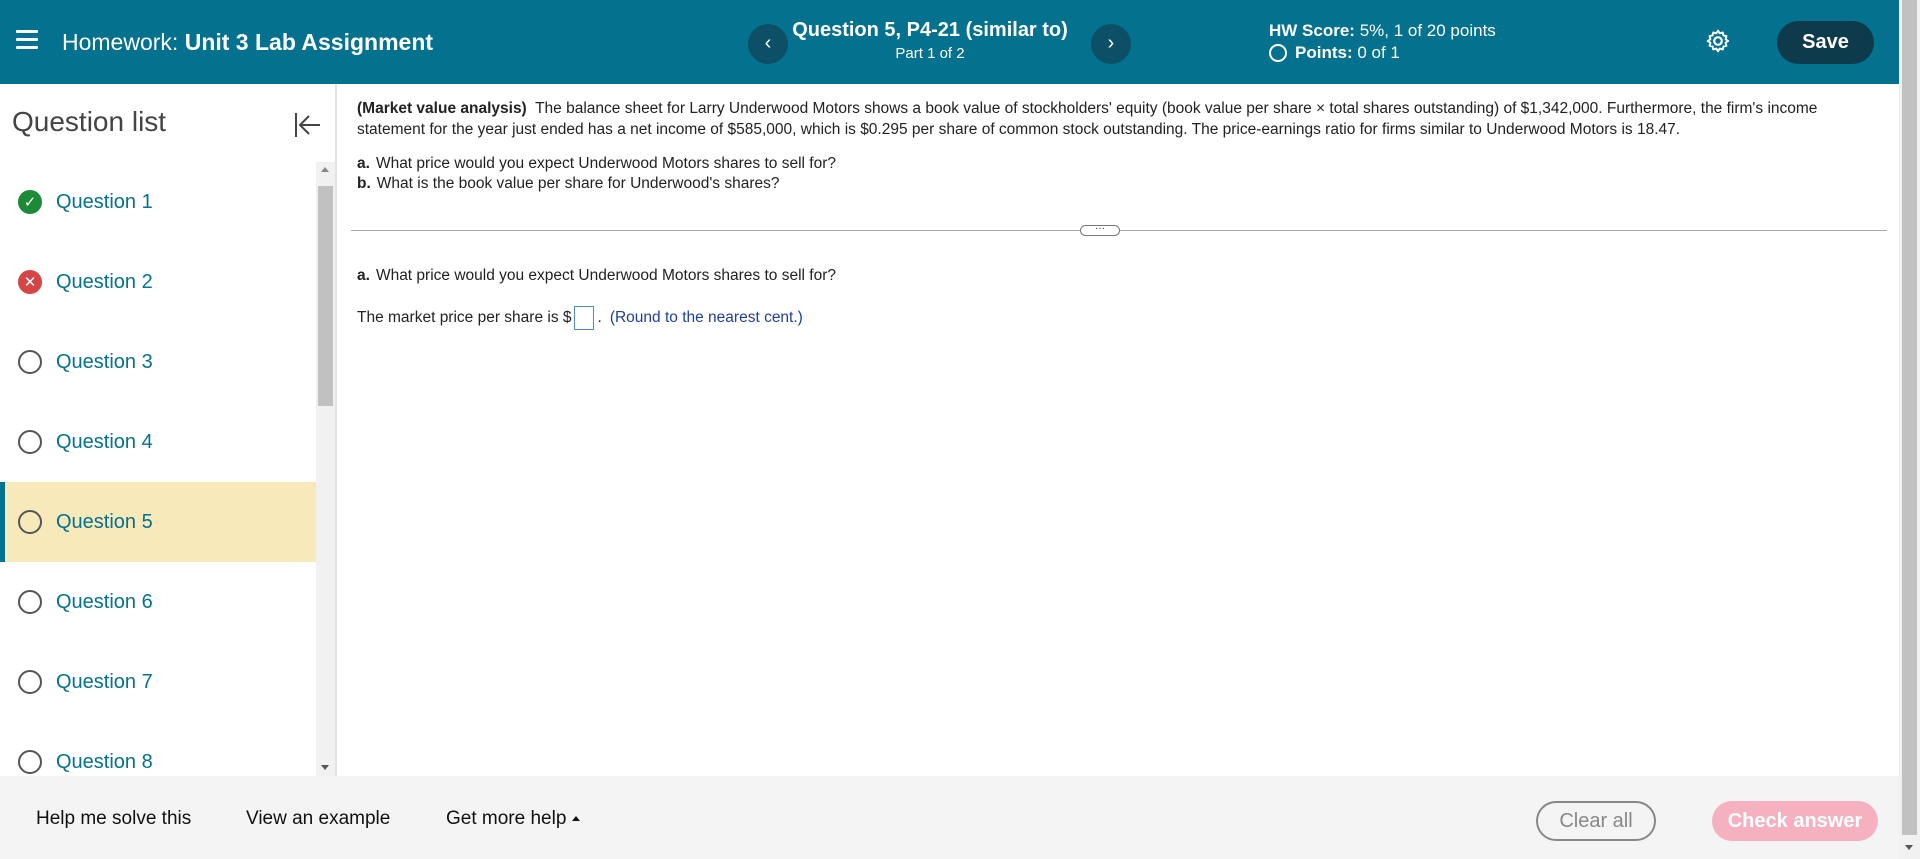  I want to click on checkmark-icon: ✓, so click(30, 202).